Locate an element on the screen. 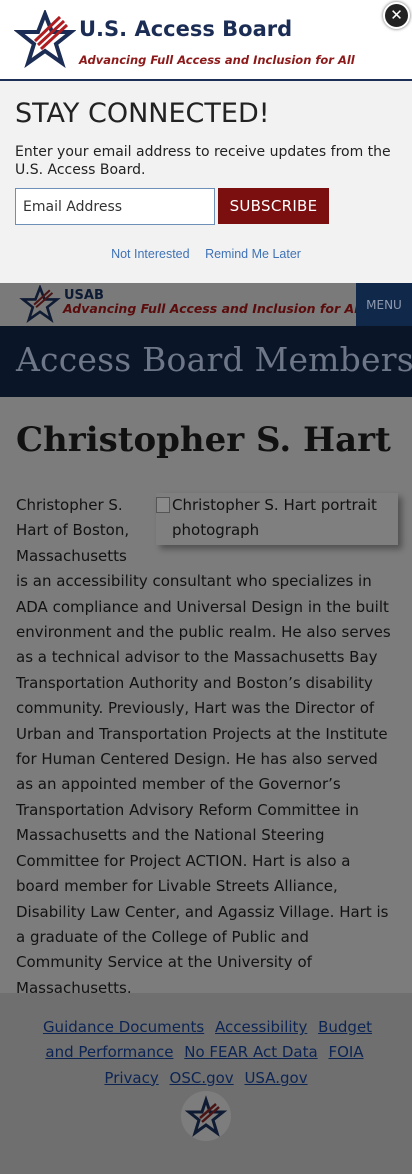 Image resolution: width=412 pixels, height=1174 pixels. subscribe-button: SUBSCRIBE is located at coordinates (273, 206).